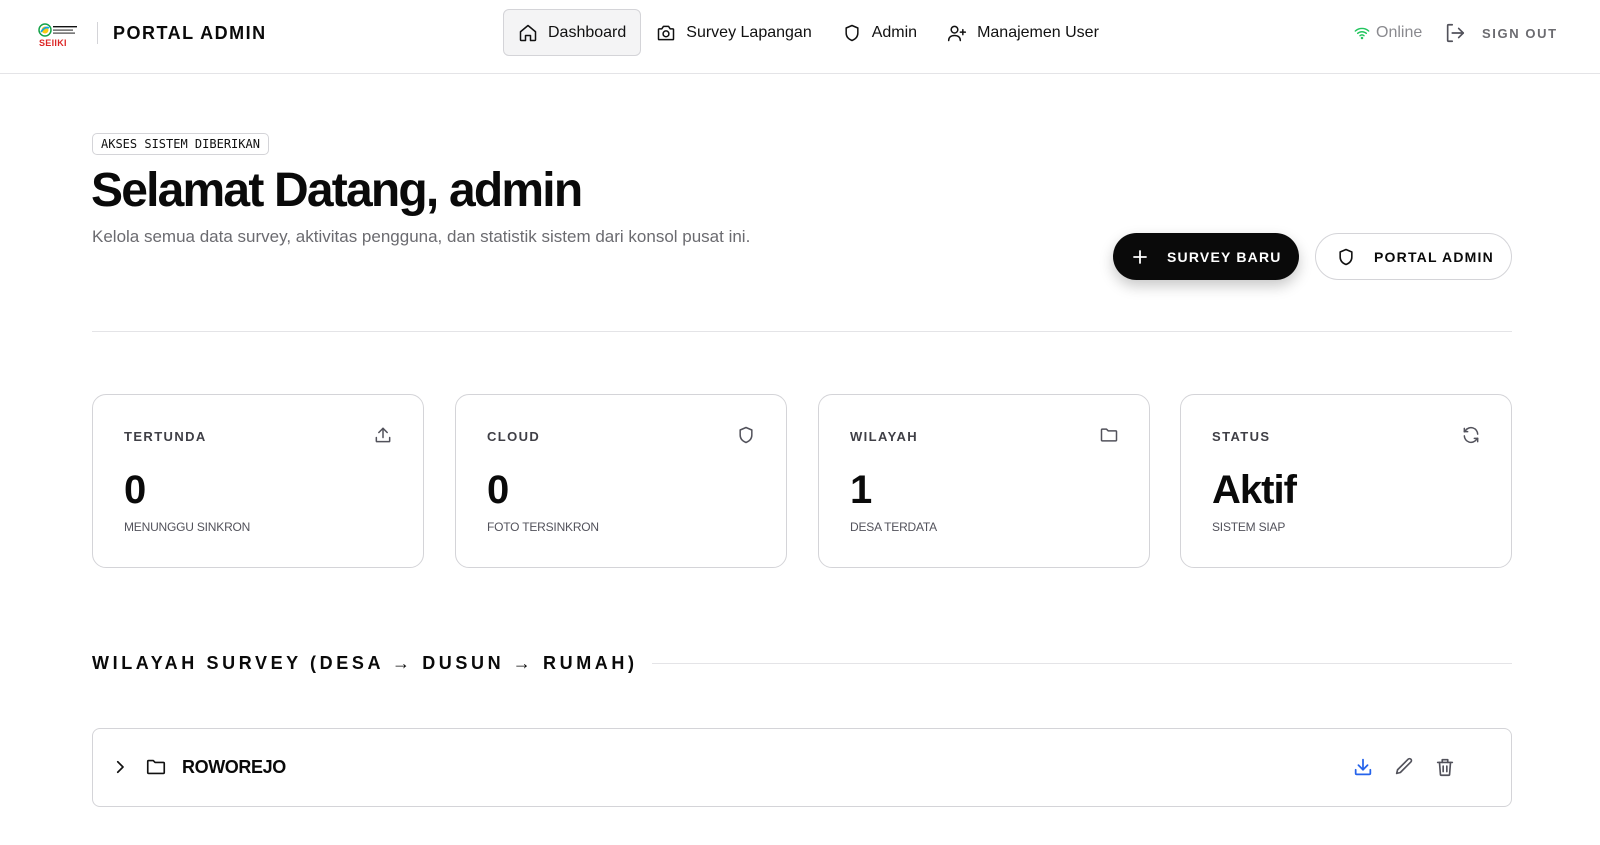  Describe the element at coordinates (1241, 436) in the screenshot. I see `stat-label: STATUS` at that location.